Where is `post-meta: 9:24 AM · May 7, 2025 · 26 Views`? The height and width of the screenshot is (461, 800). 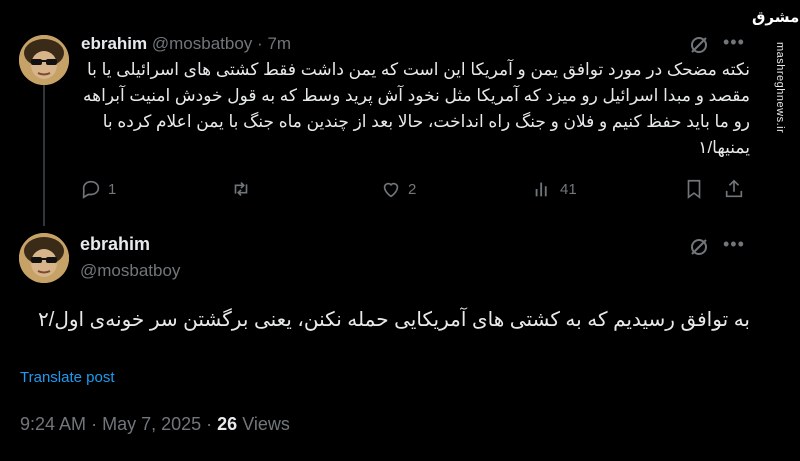
post-meta: 9:24 AM · May 7, 2025 · 26 Views is located at coordinates (155, 424).